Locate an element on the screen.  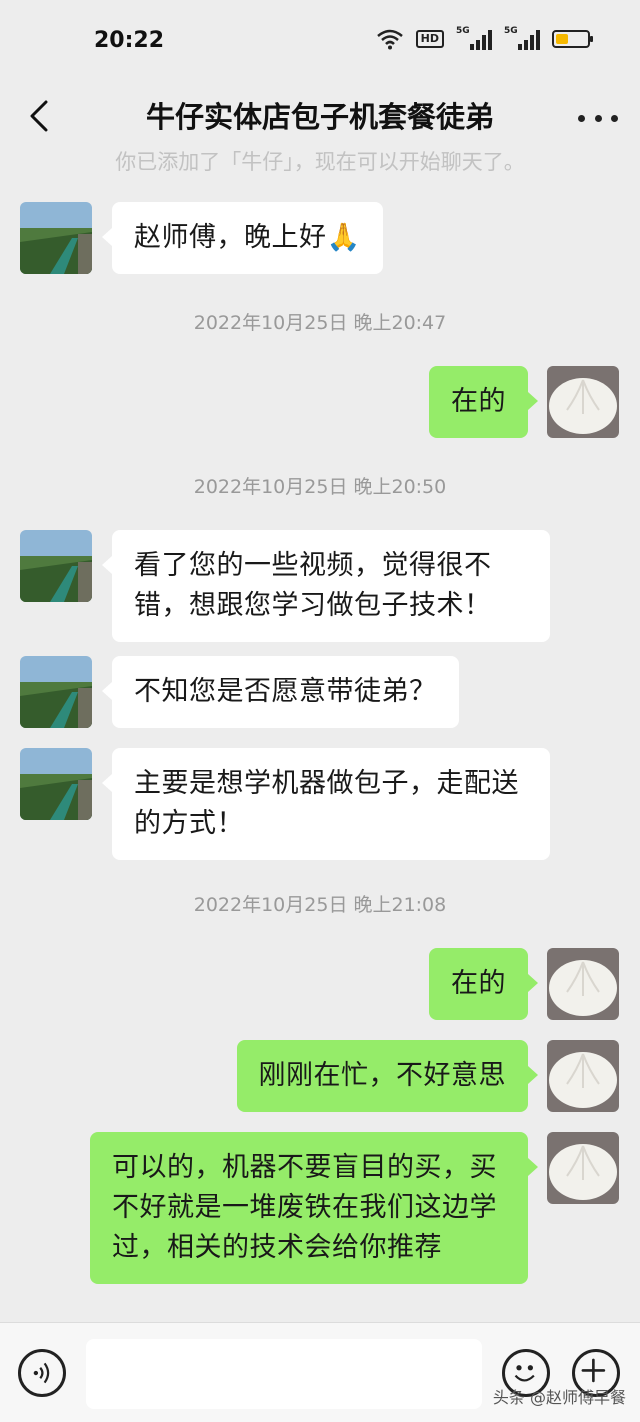
signal-icon-2: 5G is located at coordinates (522, 38).